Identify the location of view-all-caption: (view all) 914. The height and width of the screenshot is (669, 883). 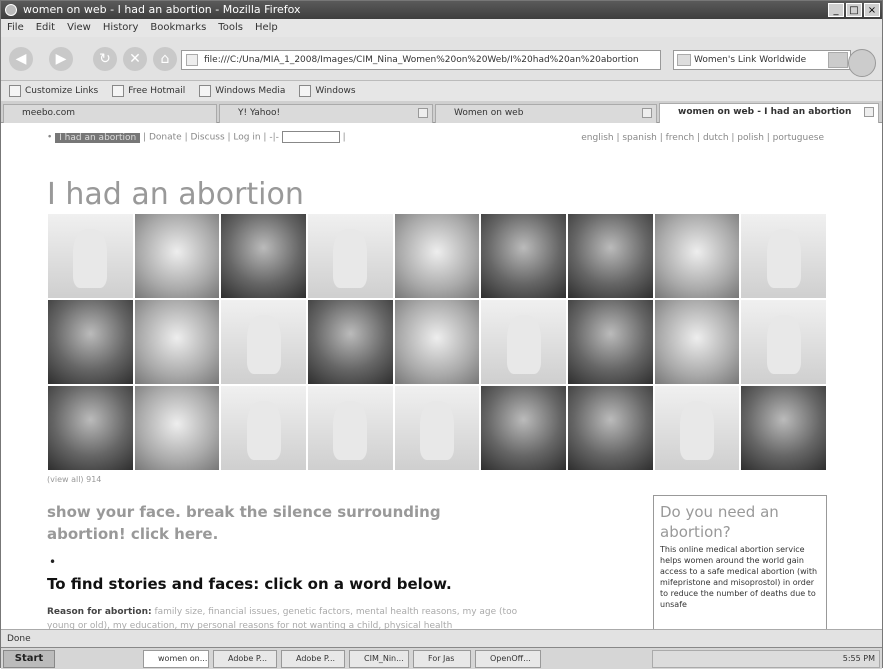
(74, 479).